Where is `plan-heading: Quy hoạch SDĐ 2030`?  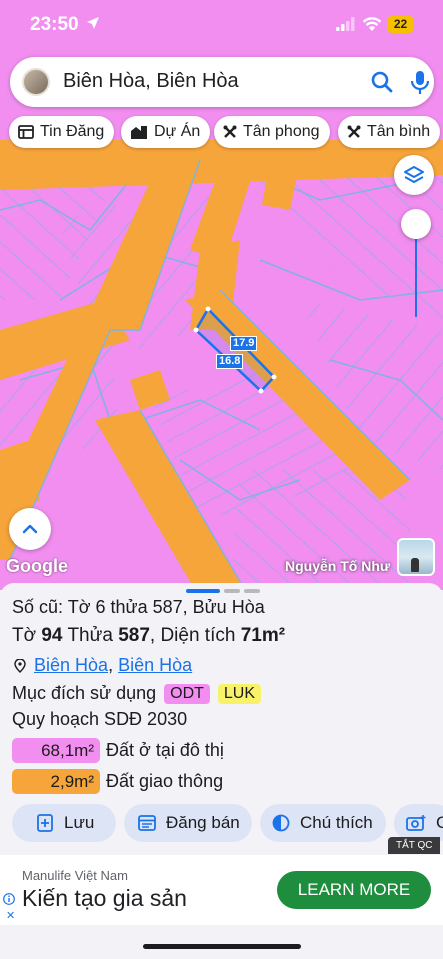 plan-heading: Quy hoạch SDĐ 2030 is located at coordinates (100, 719).